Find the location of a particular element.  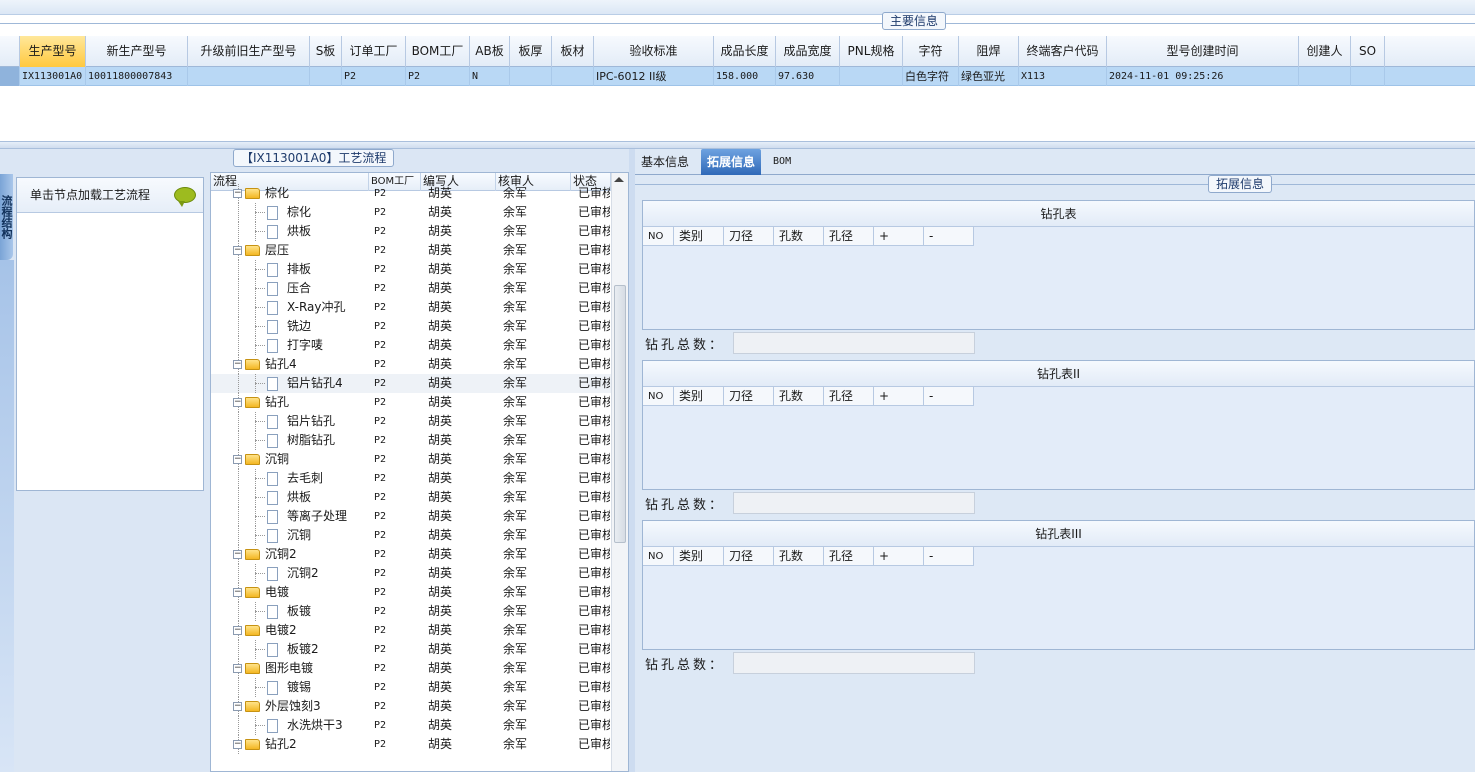

tab-ext-info: 拓展信息 is located at coordinates (731, 162).